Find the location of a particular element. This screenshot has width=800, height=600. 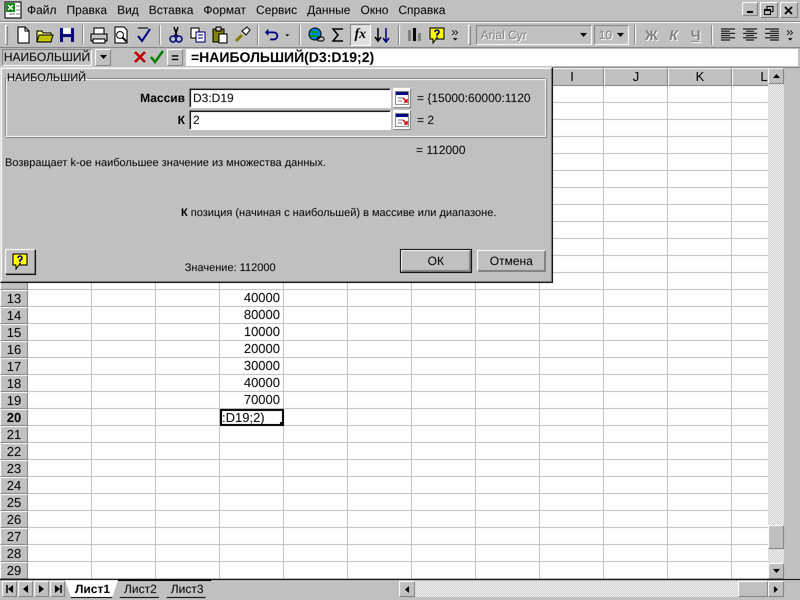

row-header: 17 is located at coordinates (14, 366).